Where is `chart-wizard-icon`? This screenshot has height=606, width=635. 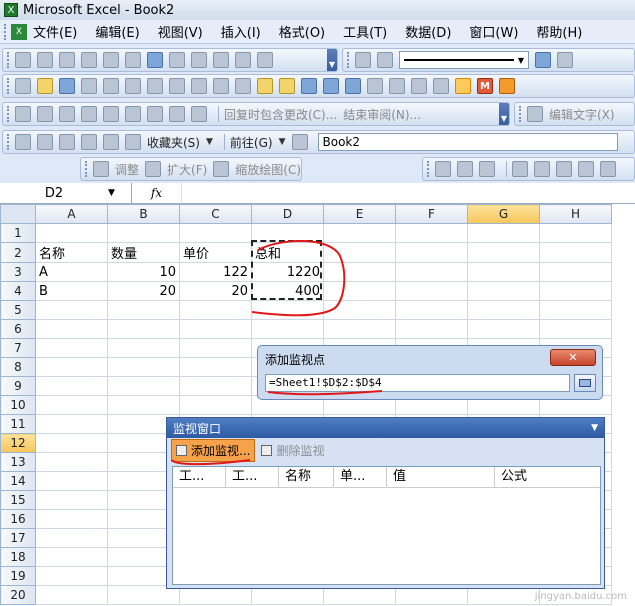
chart-wizard-icon is located at coordinates (441, 86).